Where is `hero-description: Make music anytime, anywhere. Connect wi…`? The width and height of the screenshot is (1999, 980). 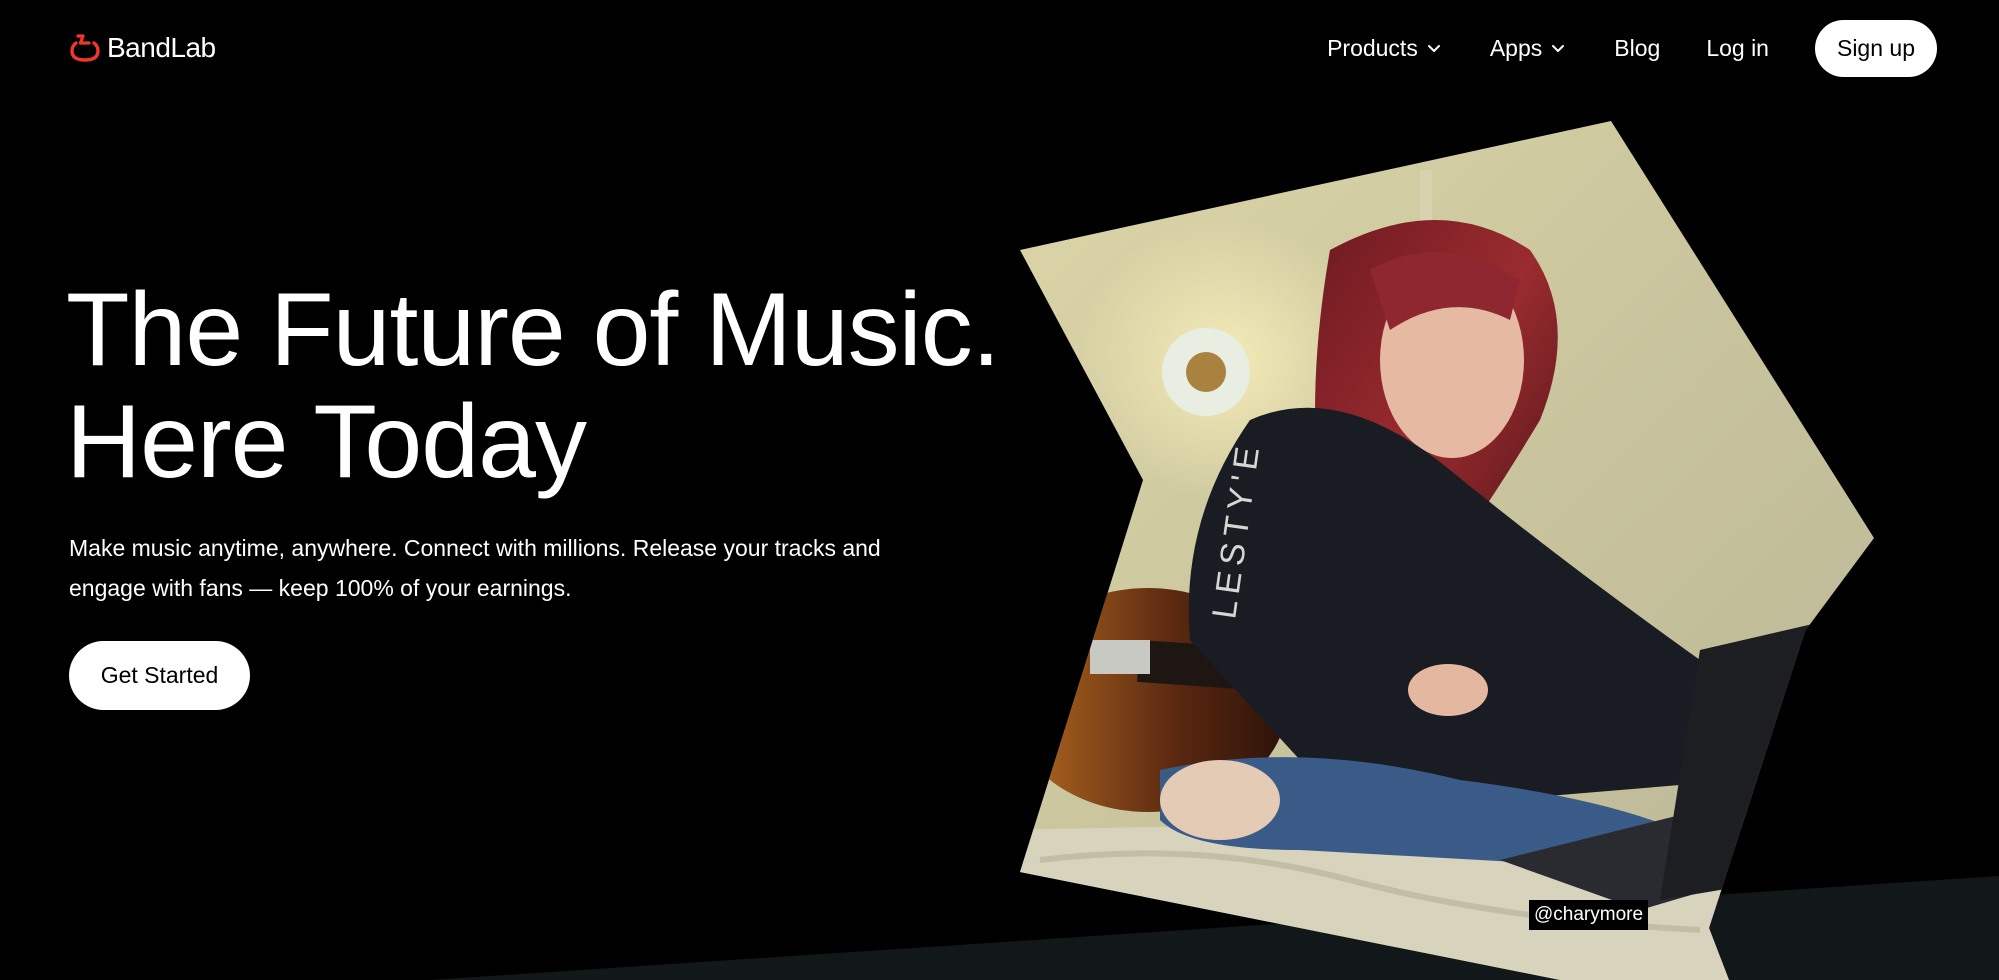 hero-description: Make music anytime, anywhere. Connect wi… is located at coordinates (475, 568).